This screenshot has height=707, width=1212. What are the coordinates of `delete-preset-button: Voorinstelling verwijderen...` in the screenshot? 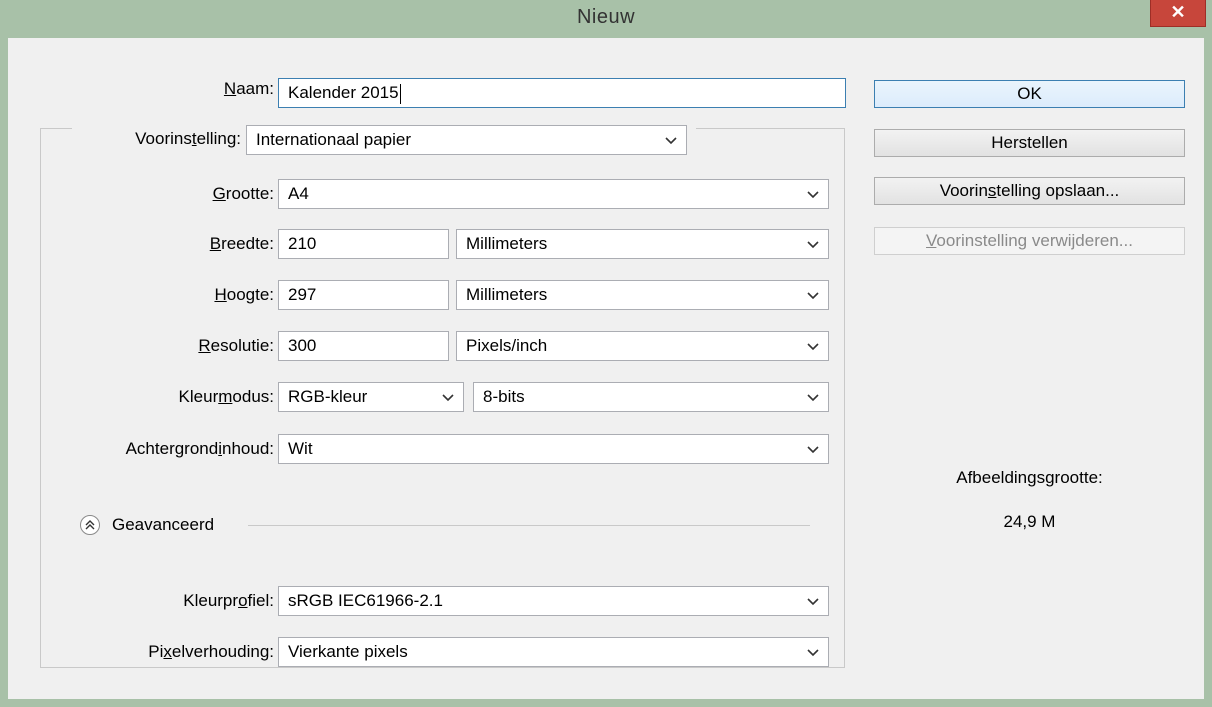 It's located at (1029, 241).